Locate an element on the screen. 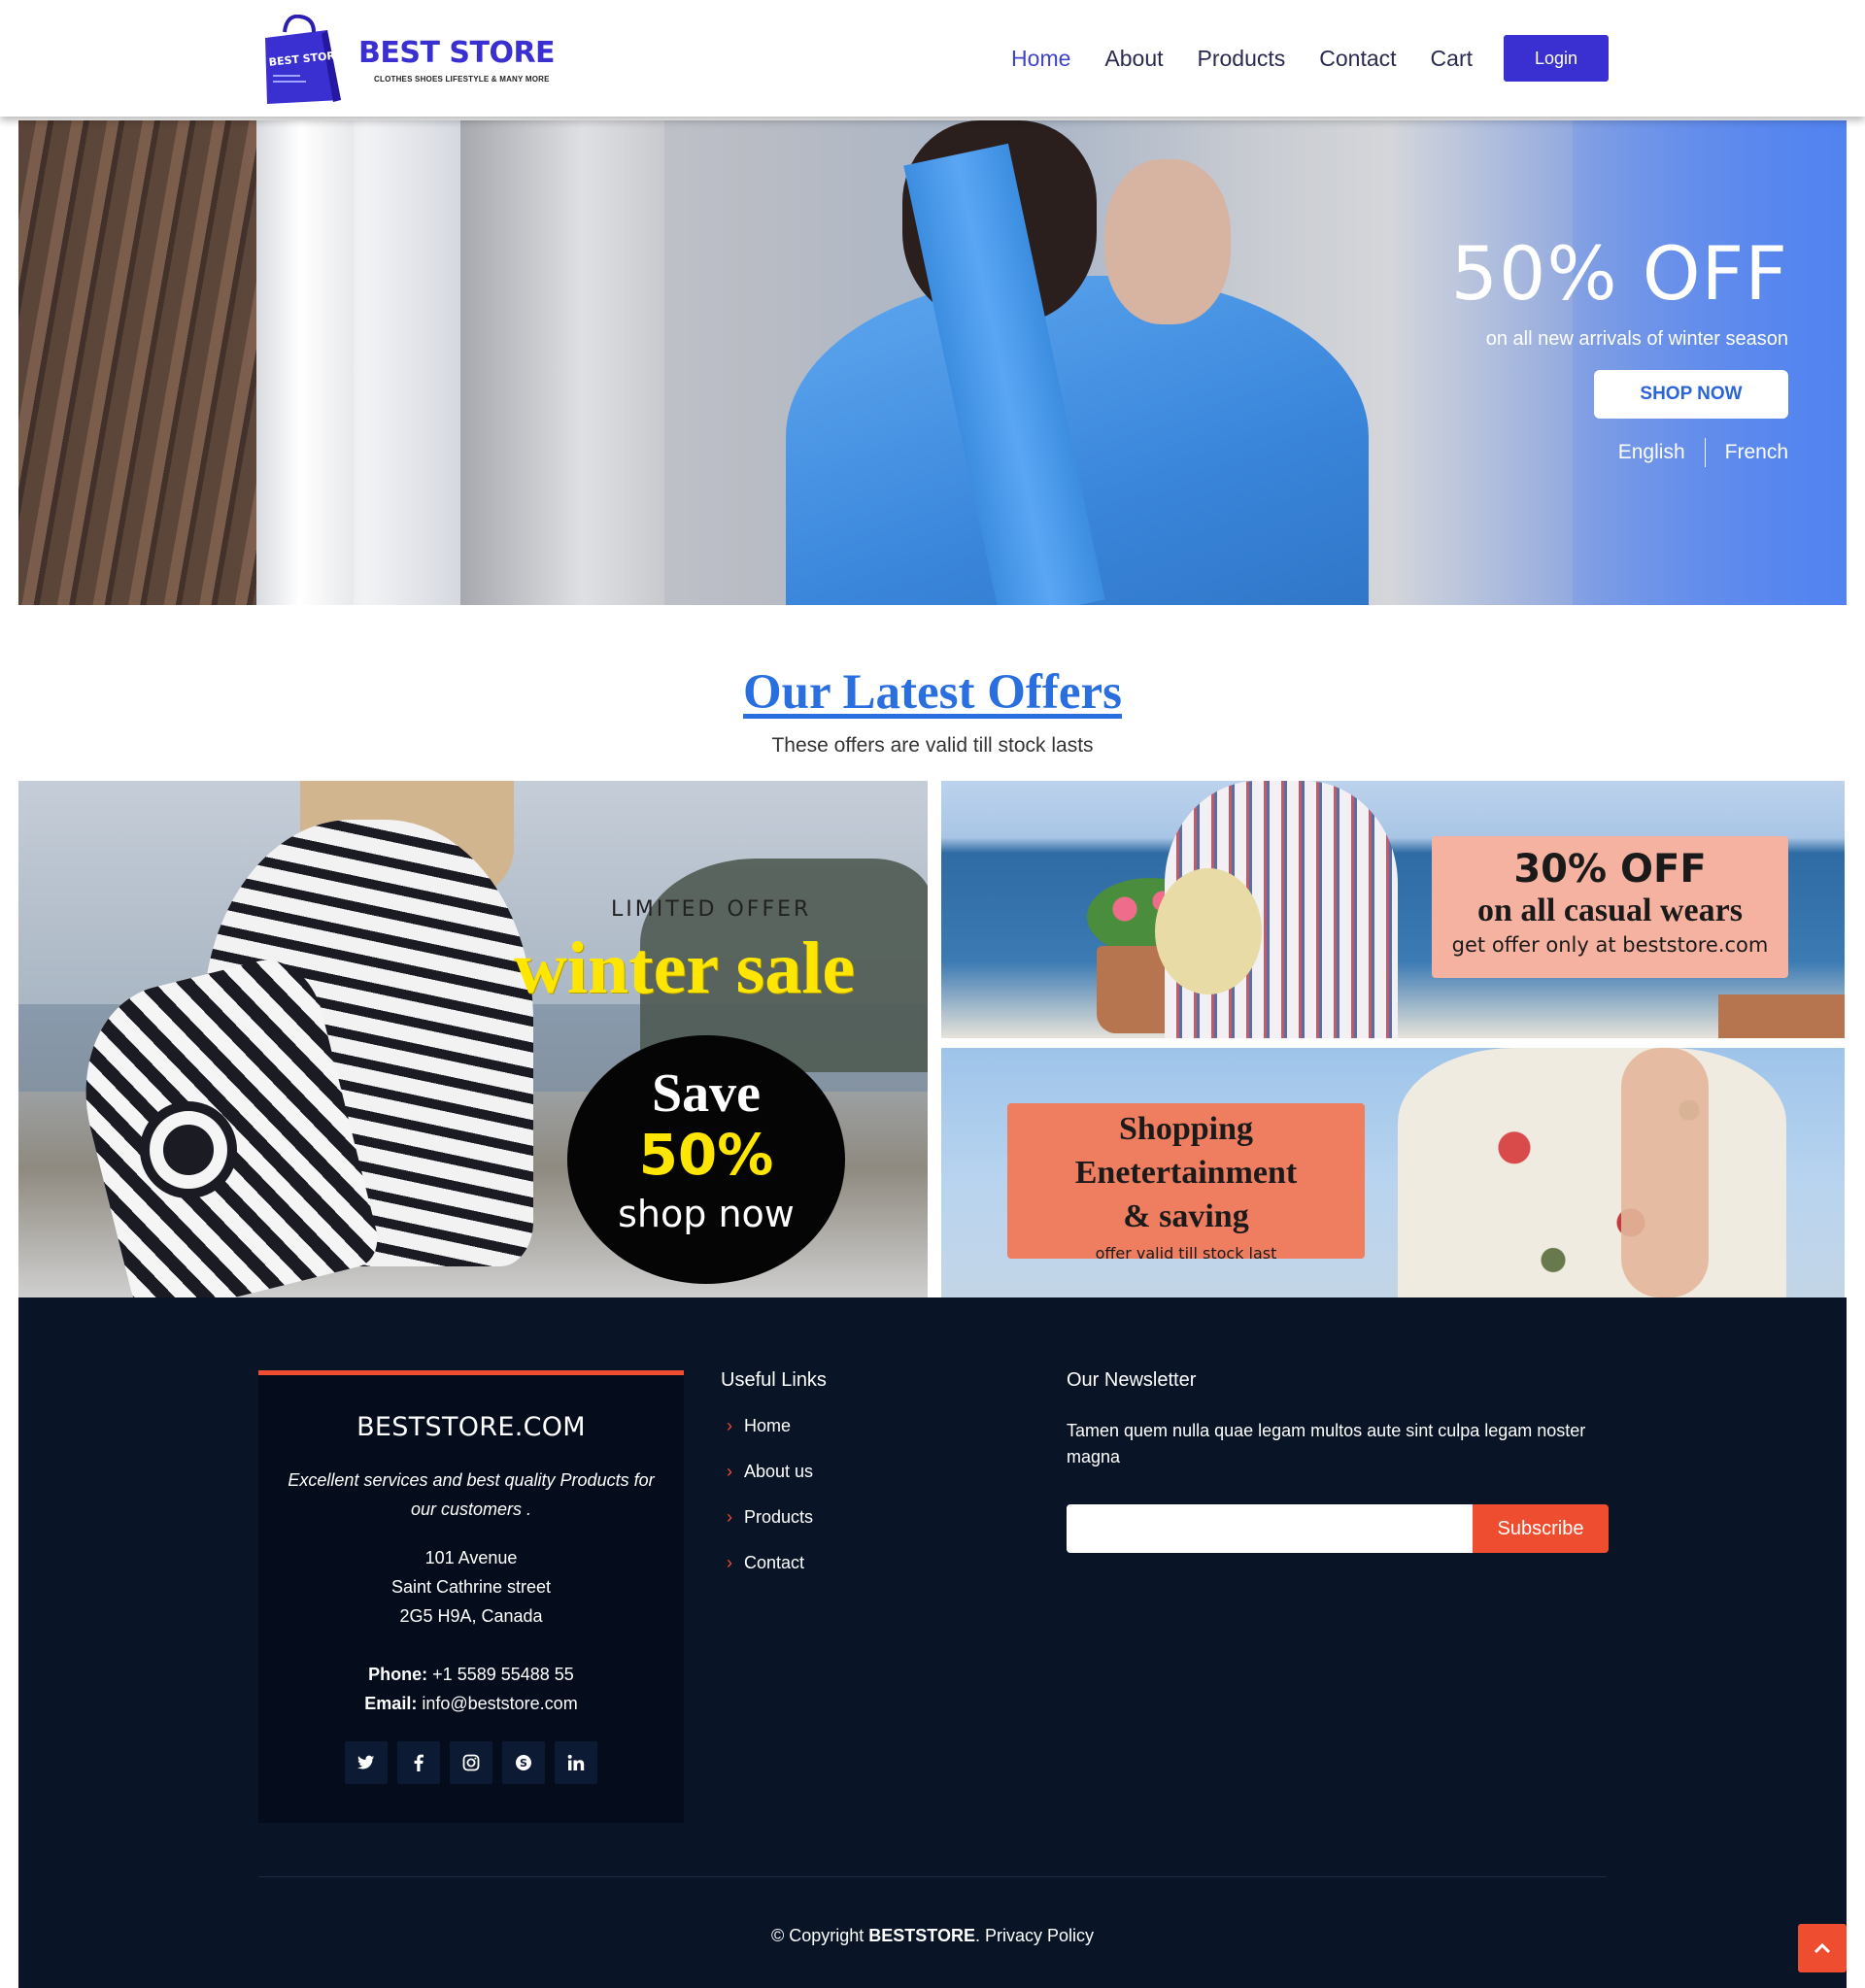 The width and height of the screenshot is (1865, 1988). offer-winter-bag-ring is located at coordinates (188, 1150).